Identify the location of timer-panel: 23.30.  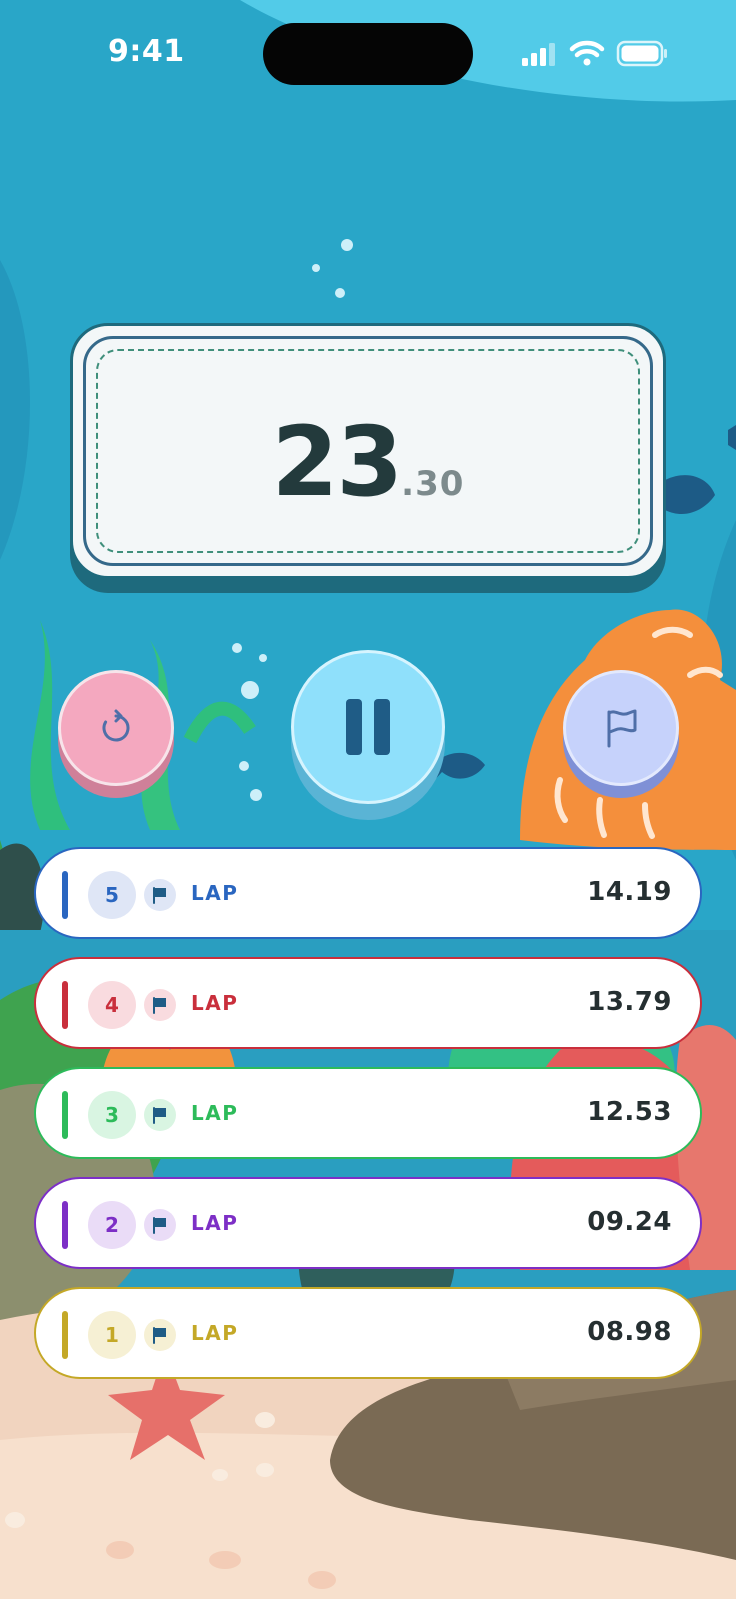
(368, 451).